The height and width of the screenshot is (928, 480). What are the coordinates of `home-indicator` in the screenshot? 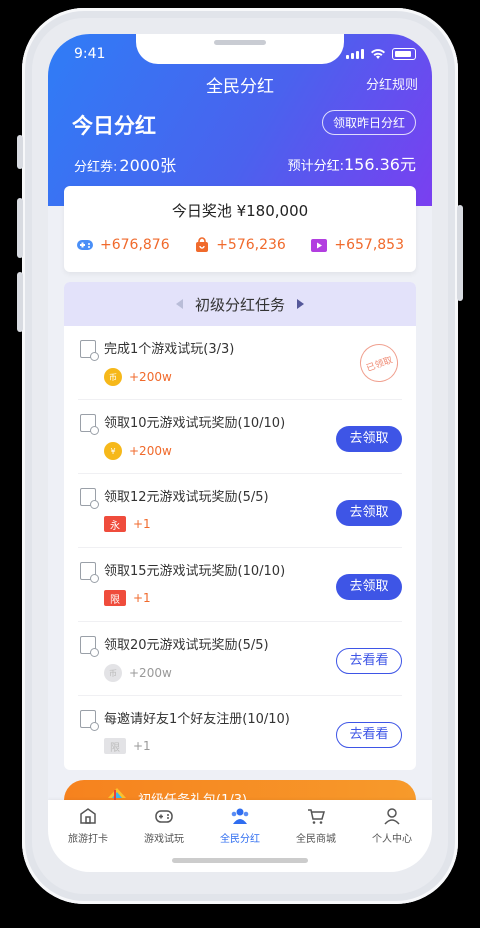 It's located at (240, 860).